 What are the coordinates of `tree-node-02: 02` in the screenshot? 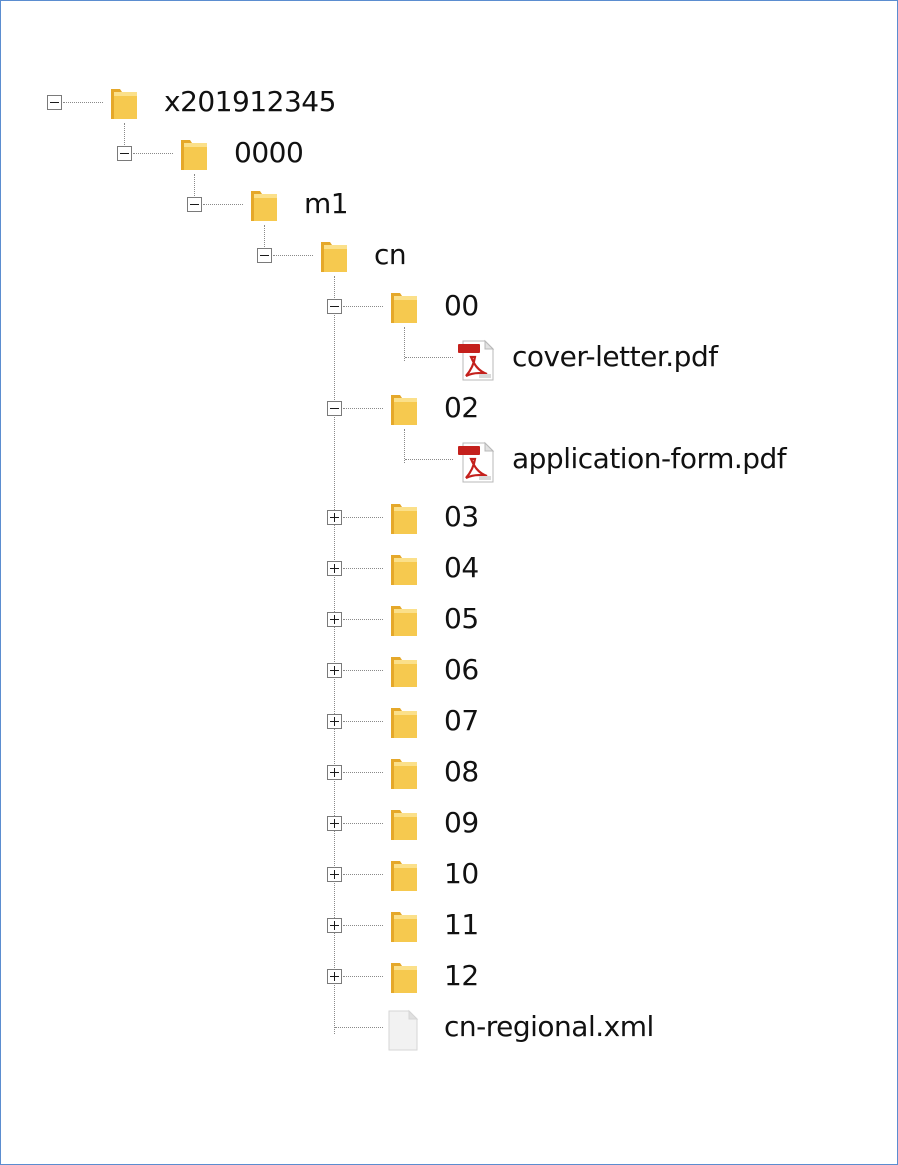 It's located at (301, 409).